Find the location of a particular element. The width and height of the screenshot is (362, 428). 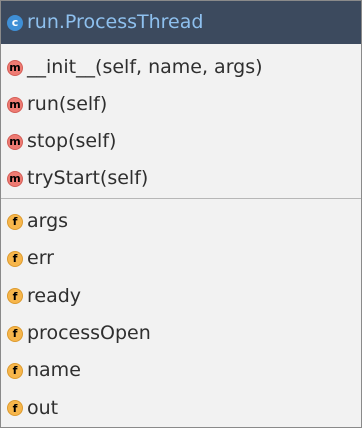

method-label: run(self) is located at coordinates (67, 104).